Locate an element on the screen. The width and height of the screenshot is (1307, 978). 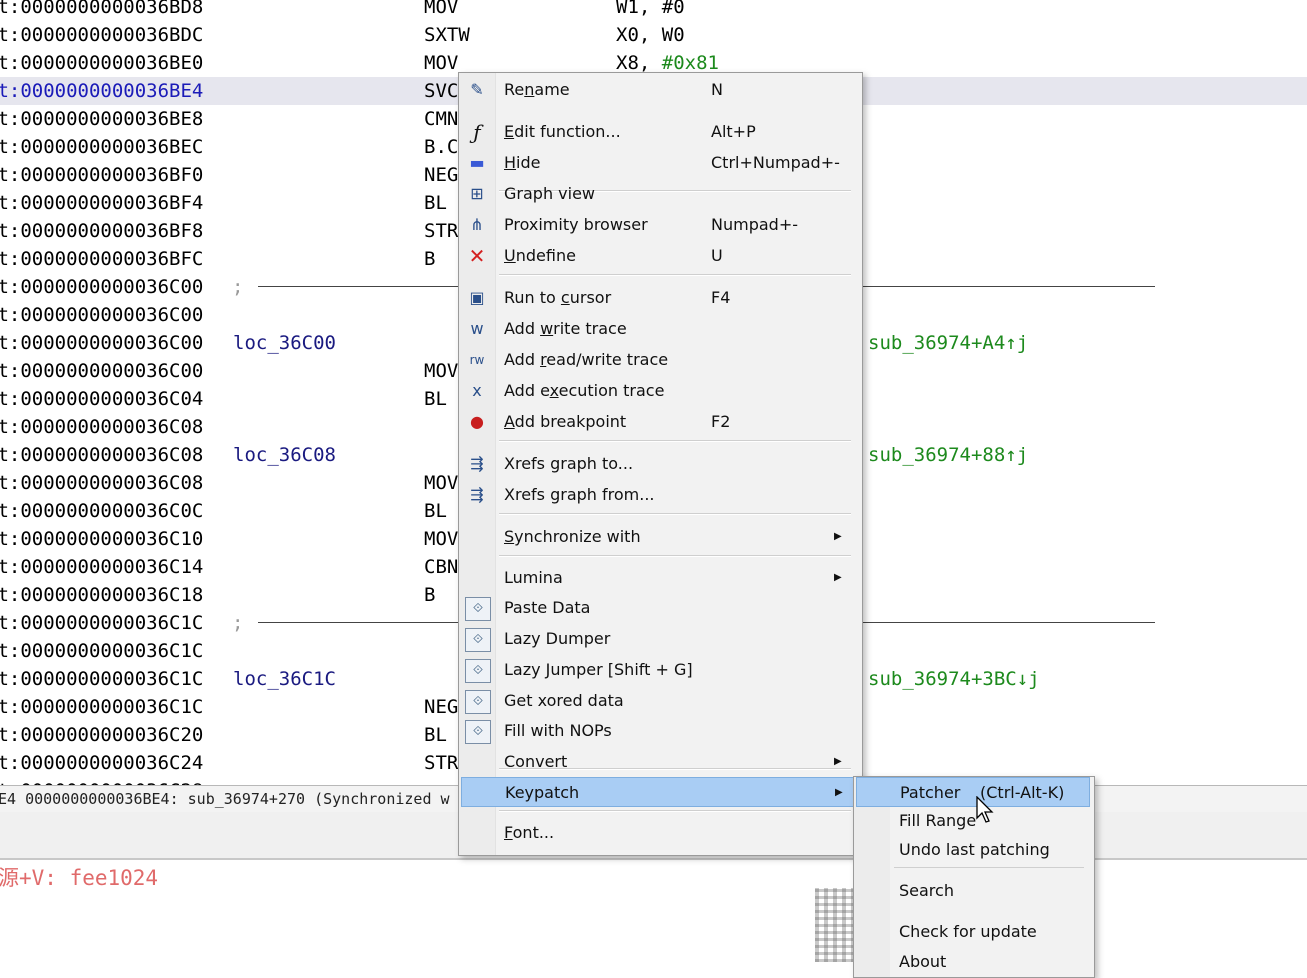
menu-item-rename: ✎ Rename N is located at coordinates (659, 90).